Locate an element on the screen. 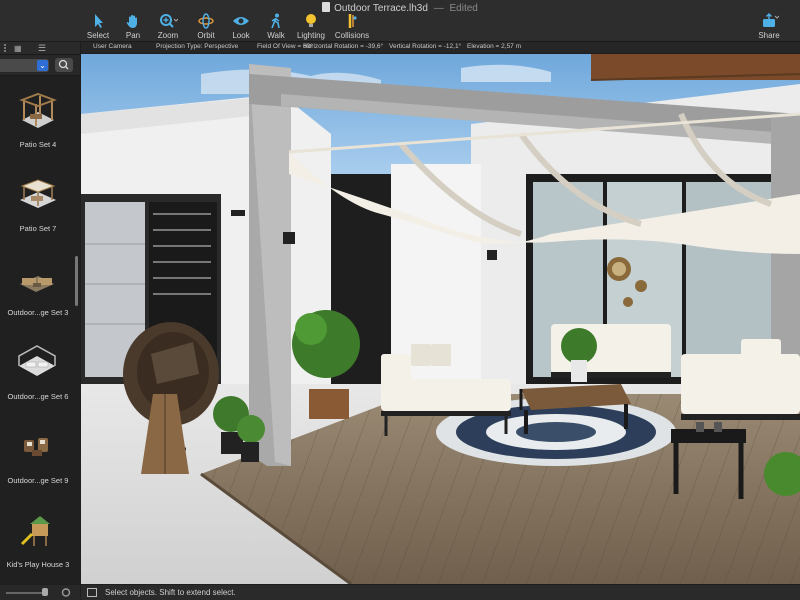 This screenshot has width=800, height=600. camera-name: User Camera is located at coordinates (112, 46).